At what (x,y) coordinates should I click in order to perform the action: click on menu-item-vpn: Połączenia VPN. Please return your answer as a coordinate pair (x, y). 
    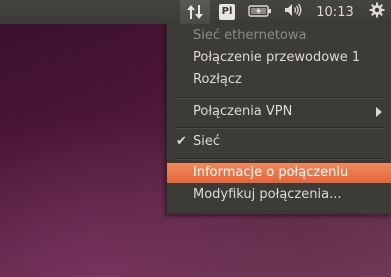
    Looking at the image, I should click on (279, 112).